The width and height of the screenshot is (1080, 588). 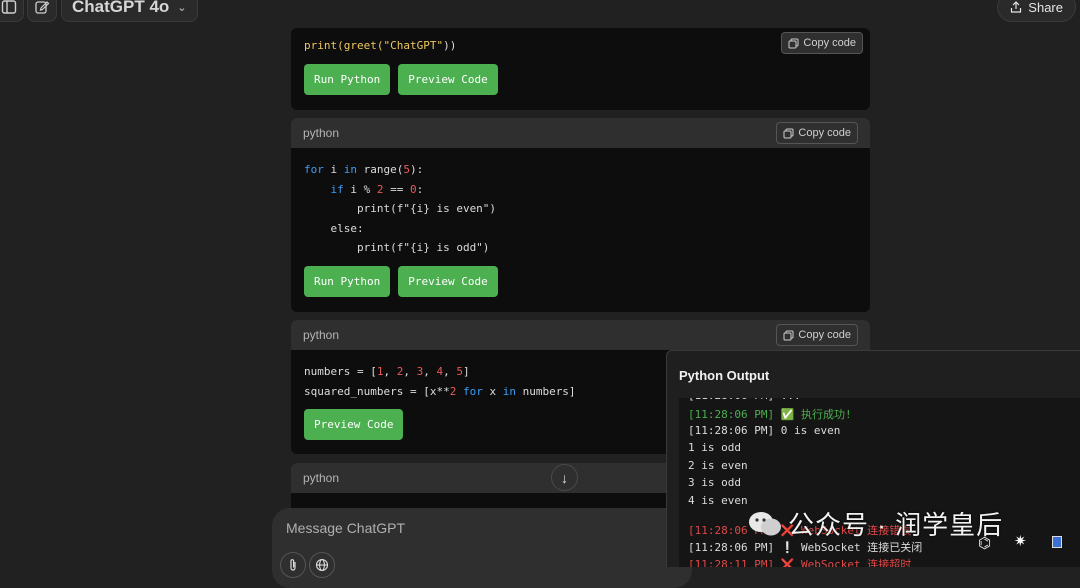 I want to click on openai-icon: ⌬, so click(x=985, y=543).